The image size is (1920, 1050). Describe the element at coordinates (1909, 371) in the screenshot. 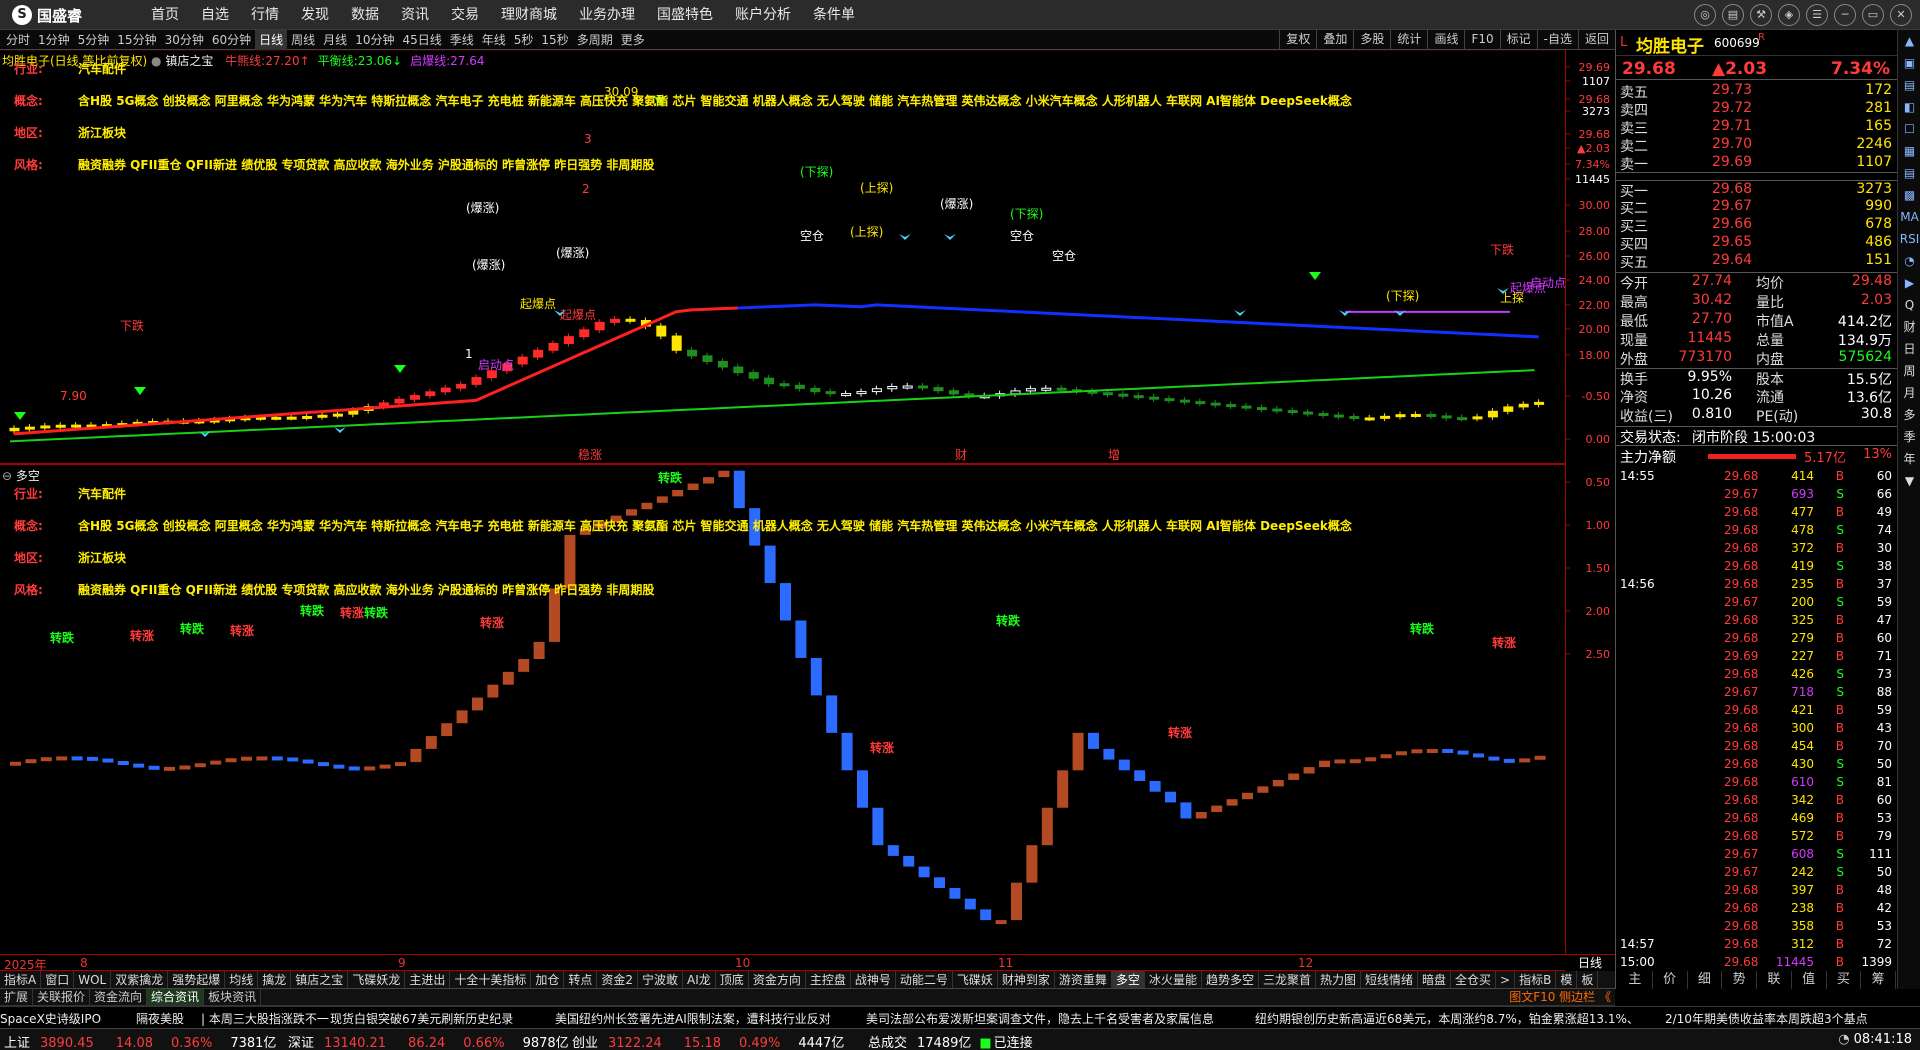

I see `side-tab: 周` at that location.